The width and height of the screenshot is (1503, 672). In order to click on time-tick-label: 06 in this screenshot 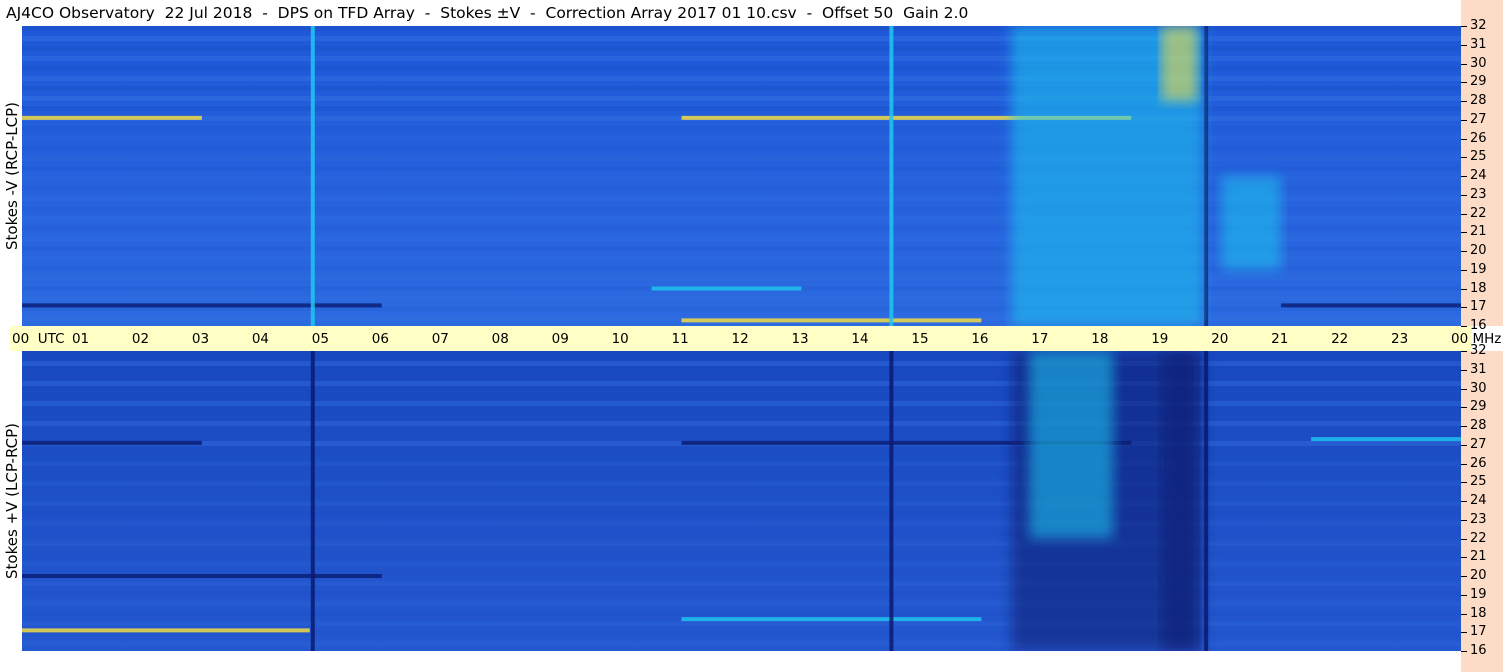, I will do `click(380, 339)`.